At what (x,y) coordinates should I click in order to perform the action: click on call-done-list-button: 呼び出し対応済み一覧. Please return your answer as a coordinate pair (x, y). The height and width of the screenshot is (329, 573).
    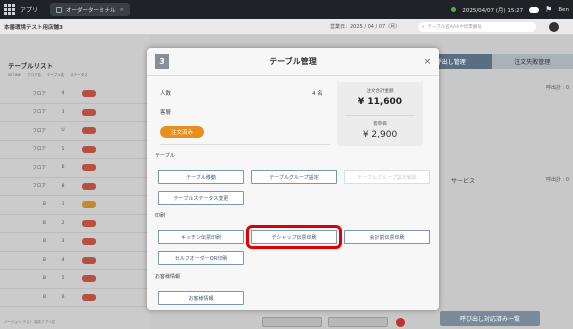
    Looking at the image, I should click on (490, 318).